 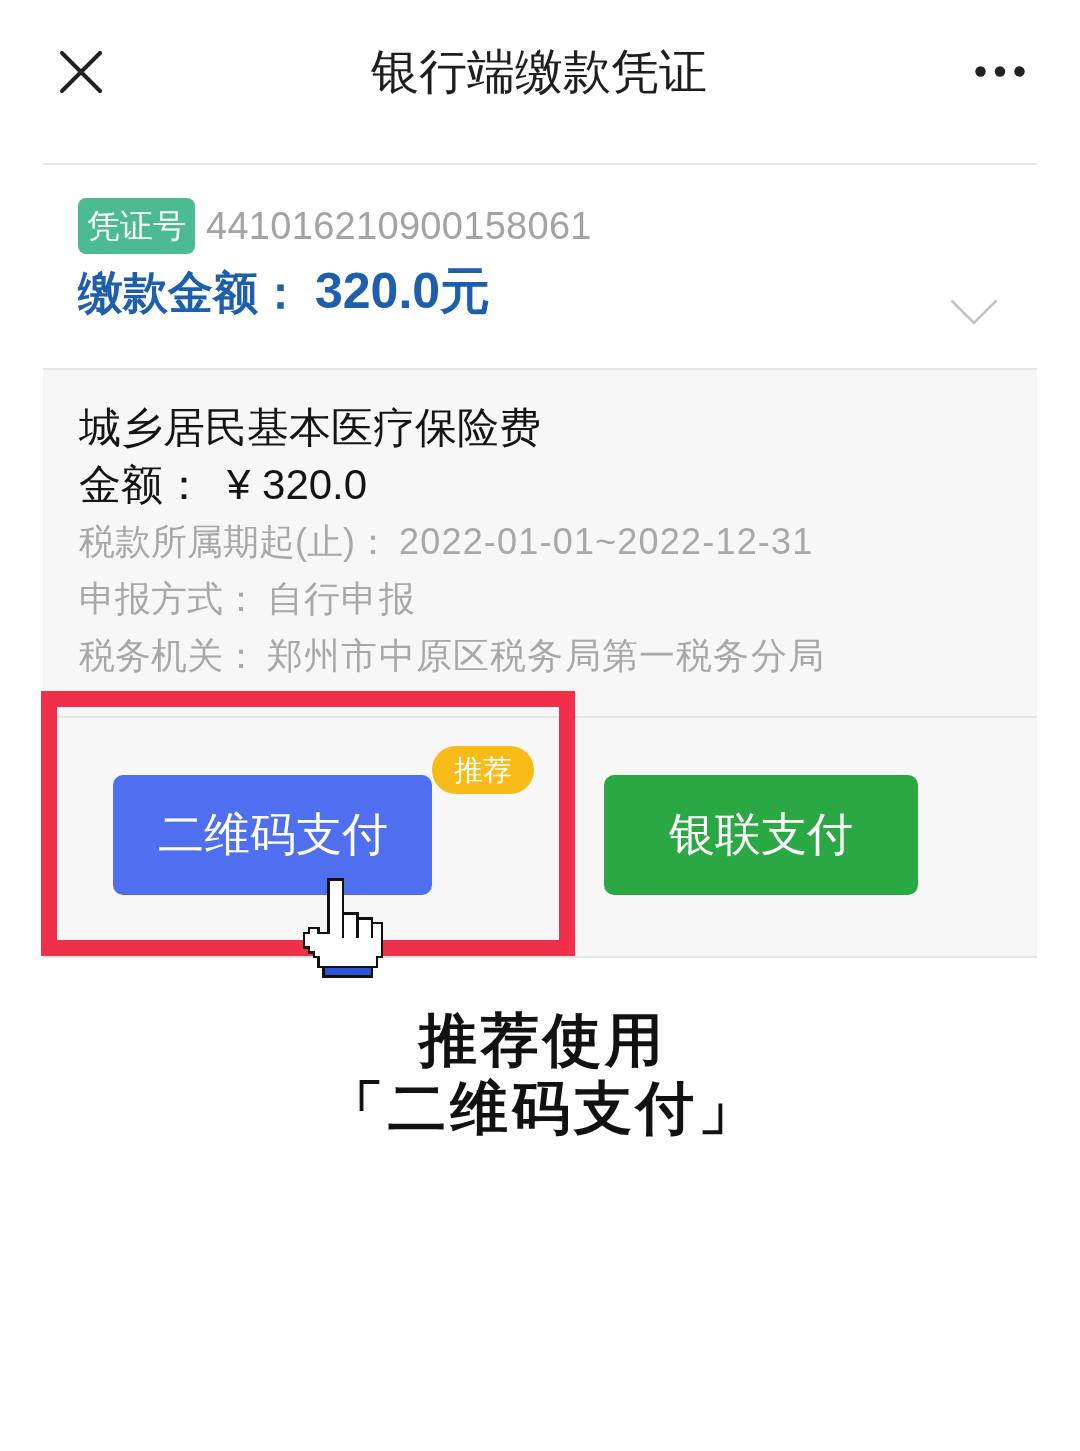 I want to click on voucher-number: 441016210900158061, so click(x=399, y=226).